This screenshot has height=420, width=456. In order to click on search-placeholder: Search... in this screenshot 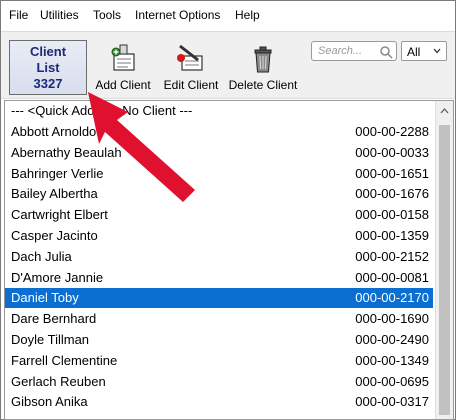, I will do `click(340, 51)`.